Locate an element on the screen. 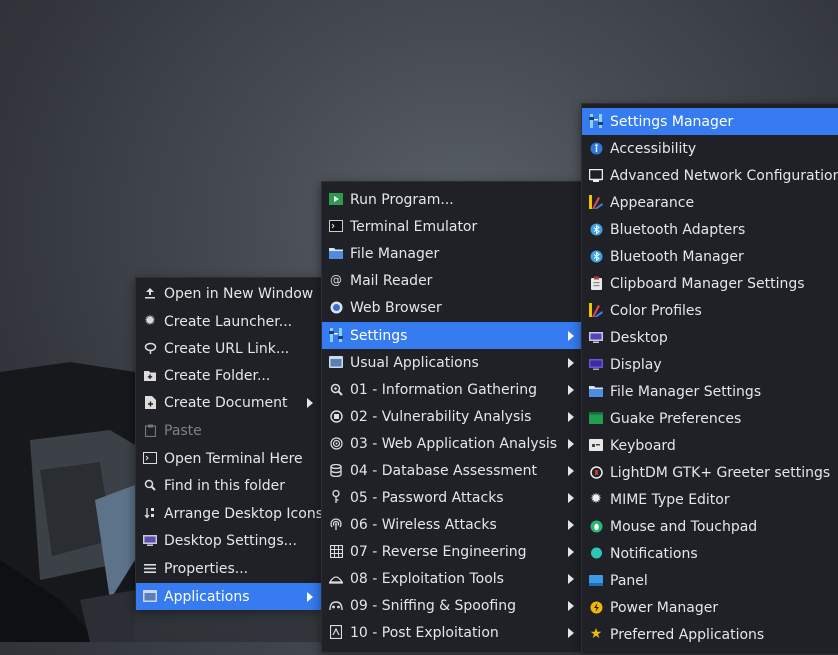 The width and height of the screenshot is (838, 655). menu-item-label: Clipboard Manager Settings is located at coordinates (707, 283).